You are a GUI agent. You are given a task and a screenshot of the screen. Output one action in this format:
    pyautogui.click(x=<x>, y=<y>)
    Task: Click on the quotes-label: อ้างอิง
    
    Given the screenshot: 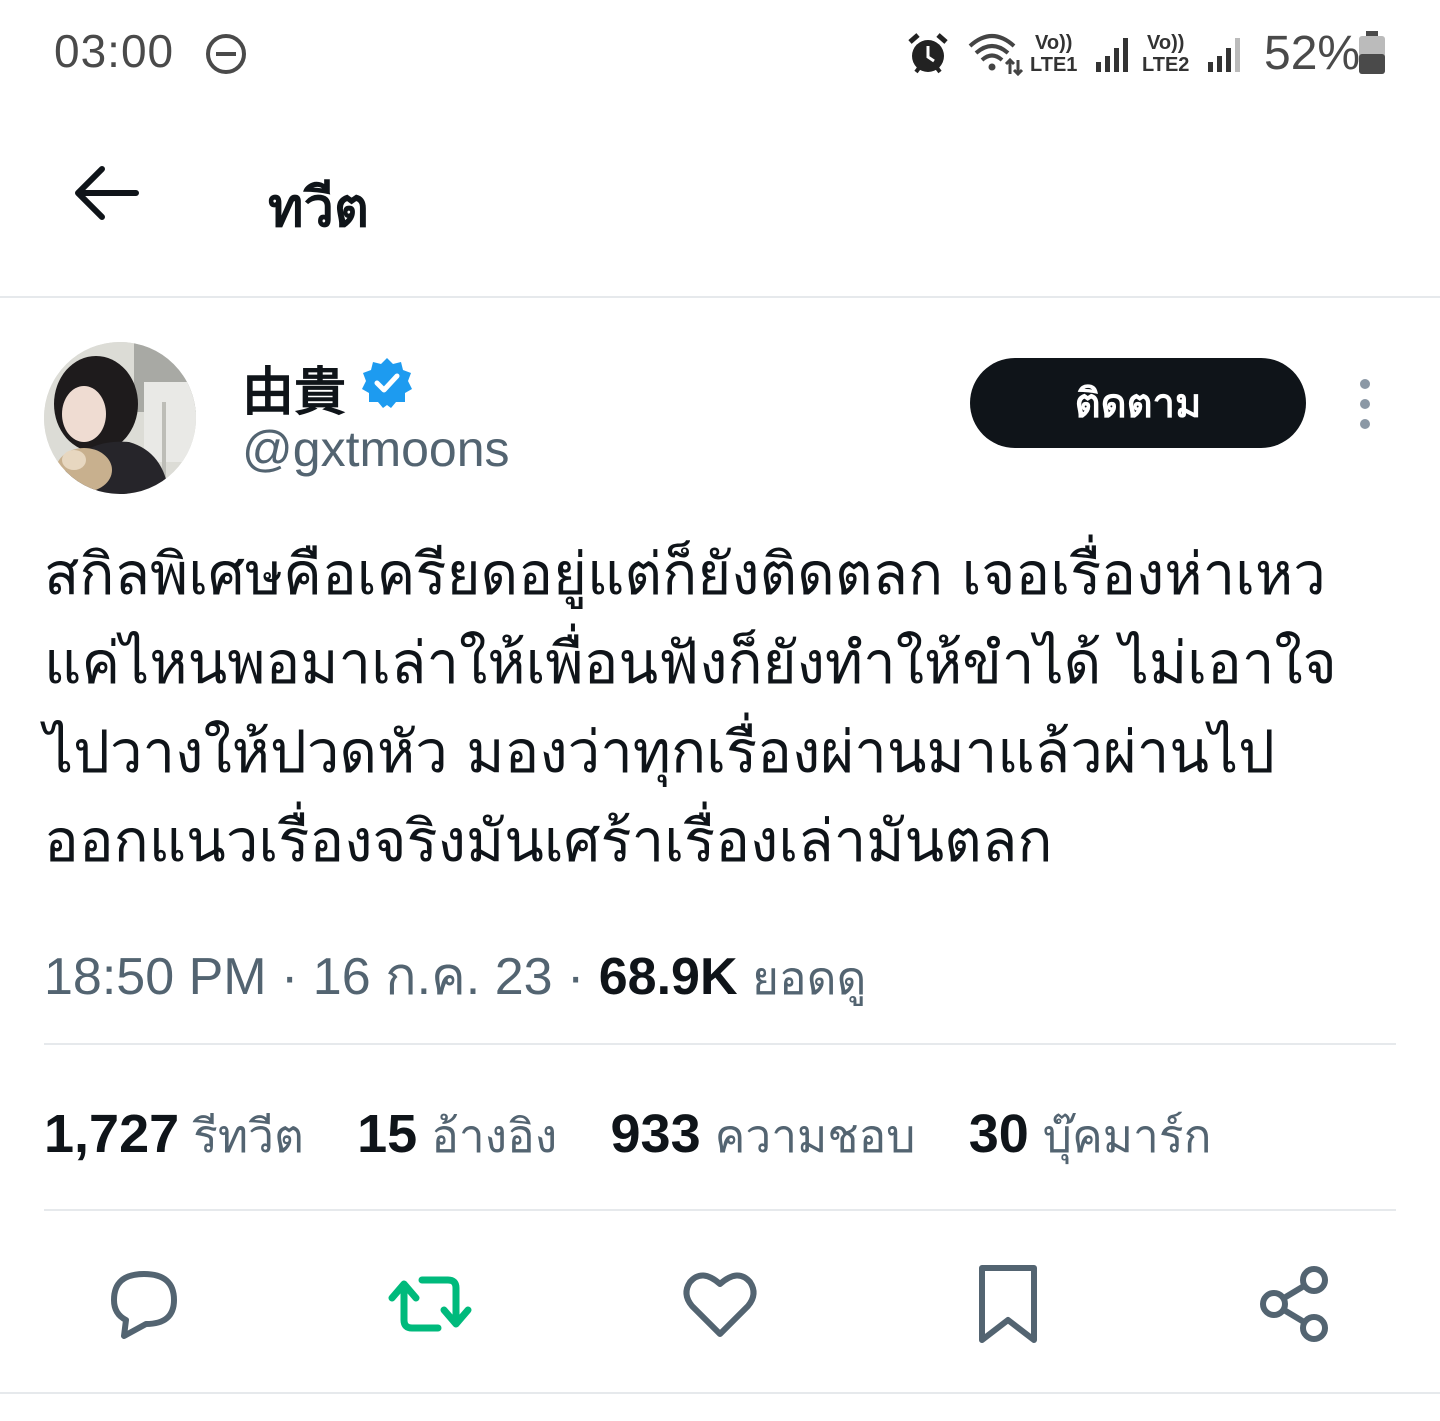 What is the action you would take?
    pyautogui.click(x=494, y=1136)
    